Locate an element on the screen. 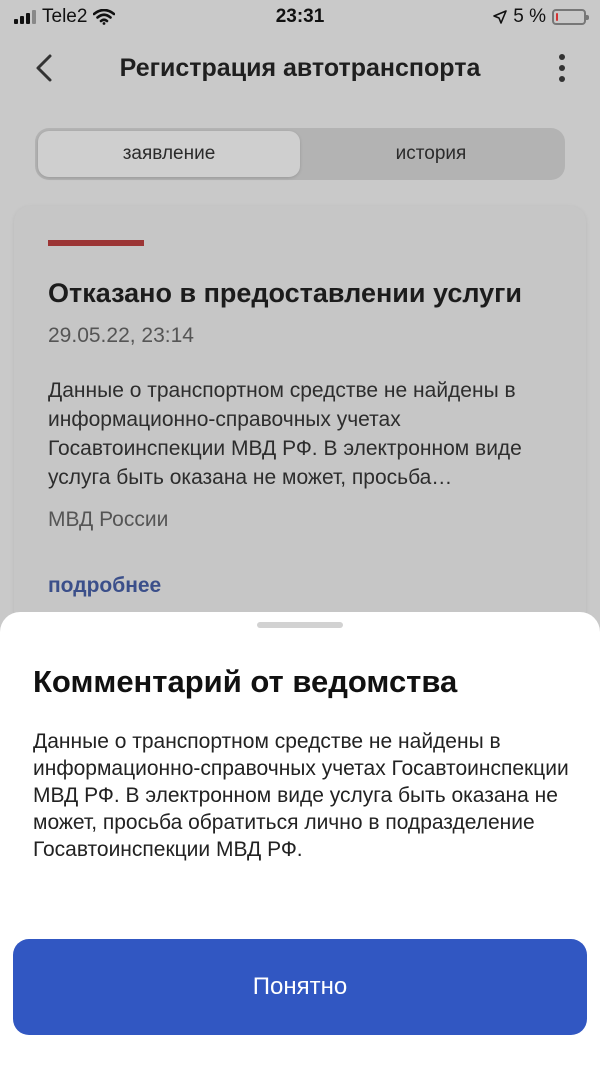 This screenshot has width=600, height=1066. status-bar: Tele2 23:31 5 % is located at coordinates (300, 17).